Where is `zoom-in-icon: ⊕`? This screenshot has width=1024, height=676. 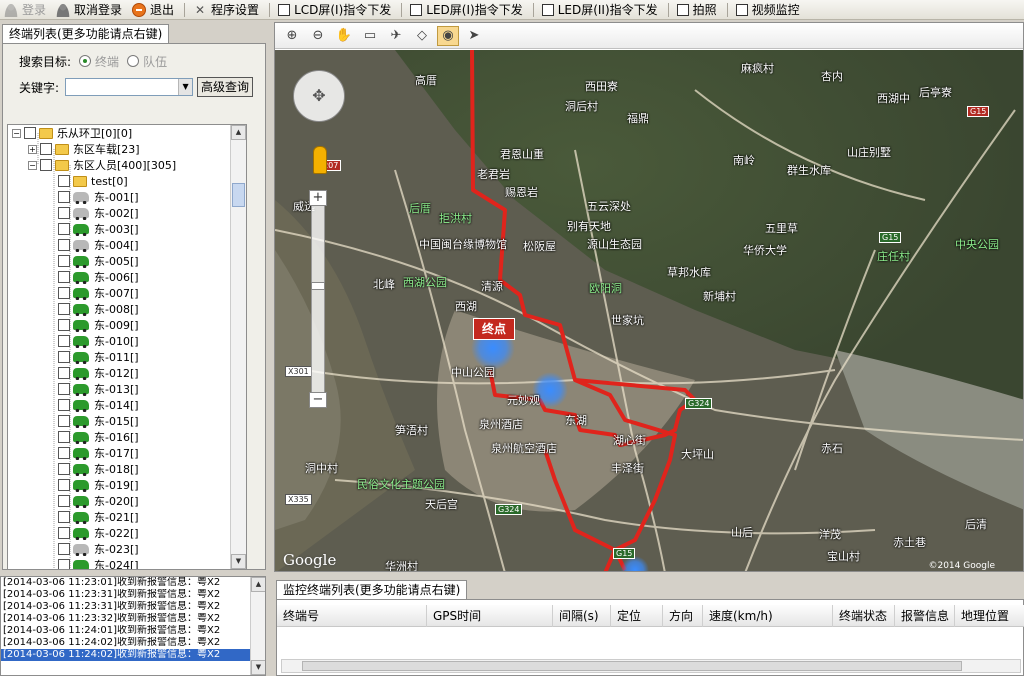
zoom-in-icon: ⊕ is located at coordinates (292, 36).